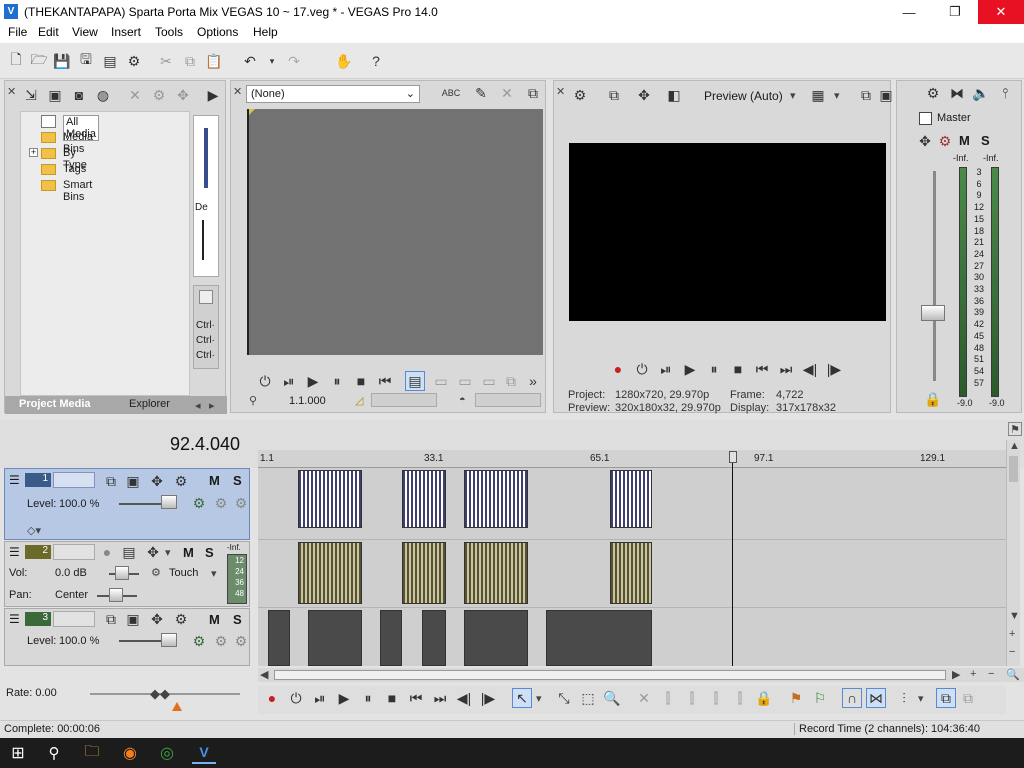 The image size is (1024, 768). What do you see at coordinates (732, 559) in the screenshot?
I see `playhead-cursor` at bounding box center [732, 559].